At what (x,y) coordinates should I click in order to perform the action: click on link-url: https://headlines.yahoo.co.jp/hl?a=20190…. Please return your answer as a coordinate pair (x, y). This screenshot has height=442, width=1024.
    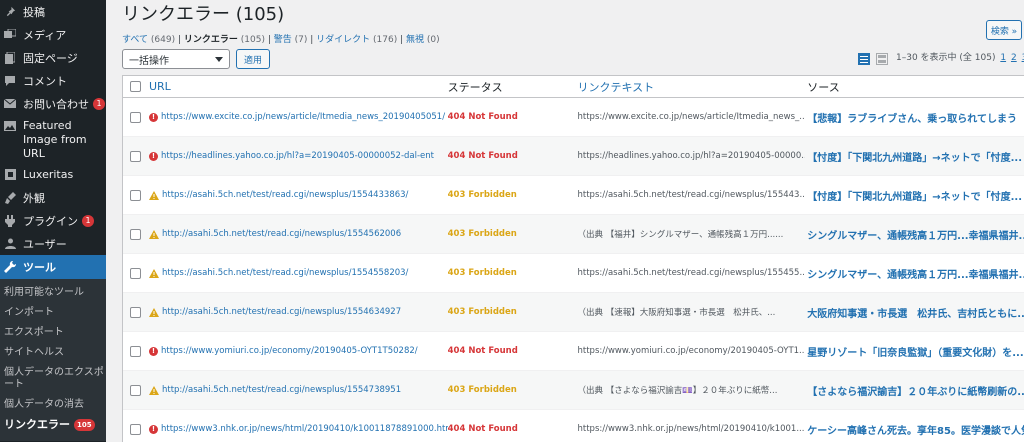
    Looking at the image, I should click on (297, 156).